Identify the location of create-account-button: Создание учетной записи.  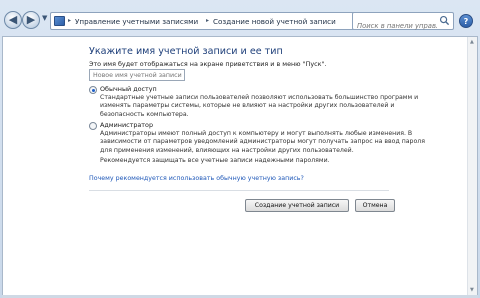
(297, 205).